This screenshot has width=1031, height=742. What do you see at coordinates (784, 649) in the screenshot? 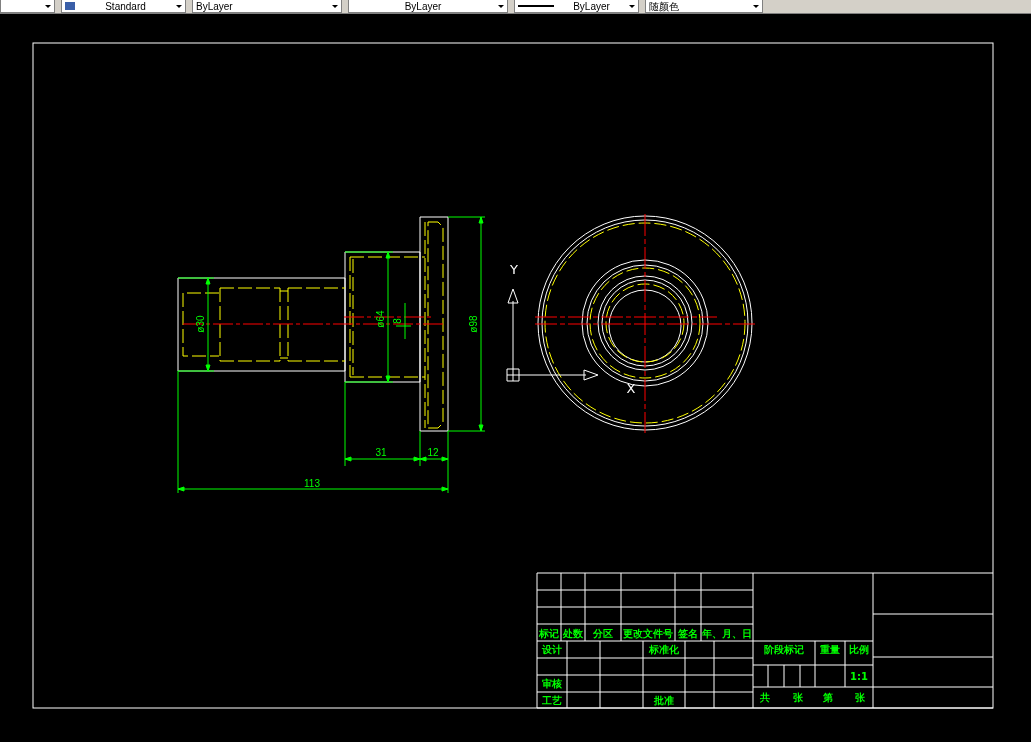
I see `title-block-label: 阶段标记` at bounding box center [784, 649].